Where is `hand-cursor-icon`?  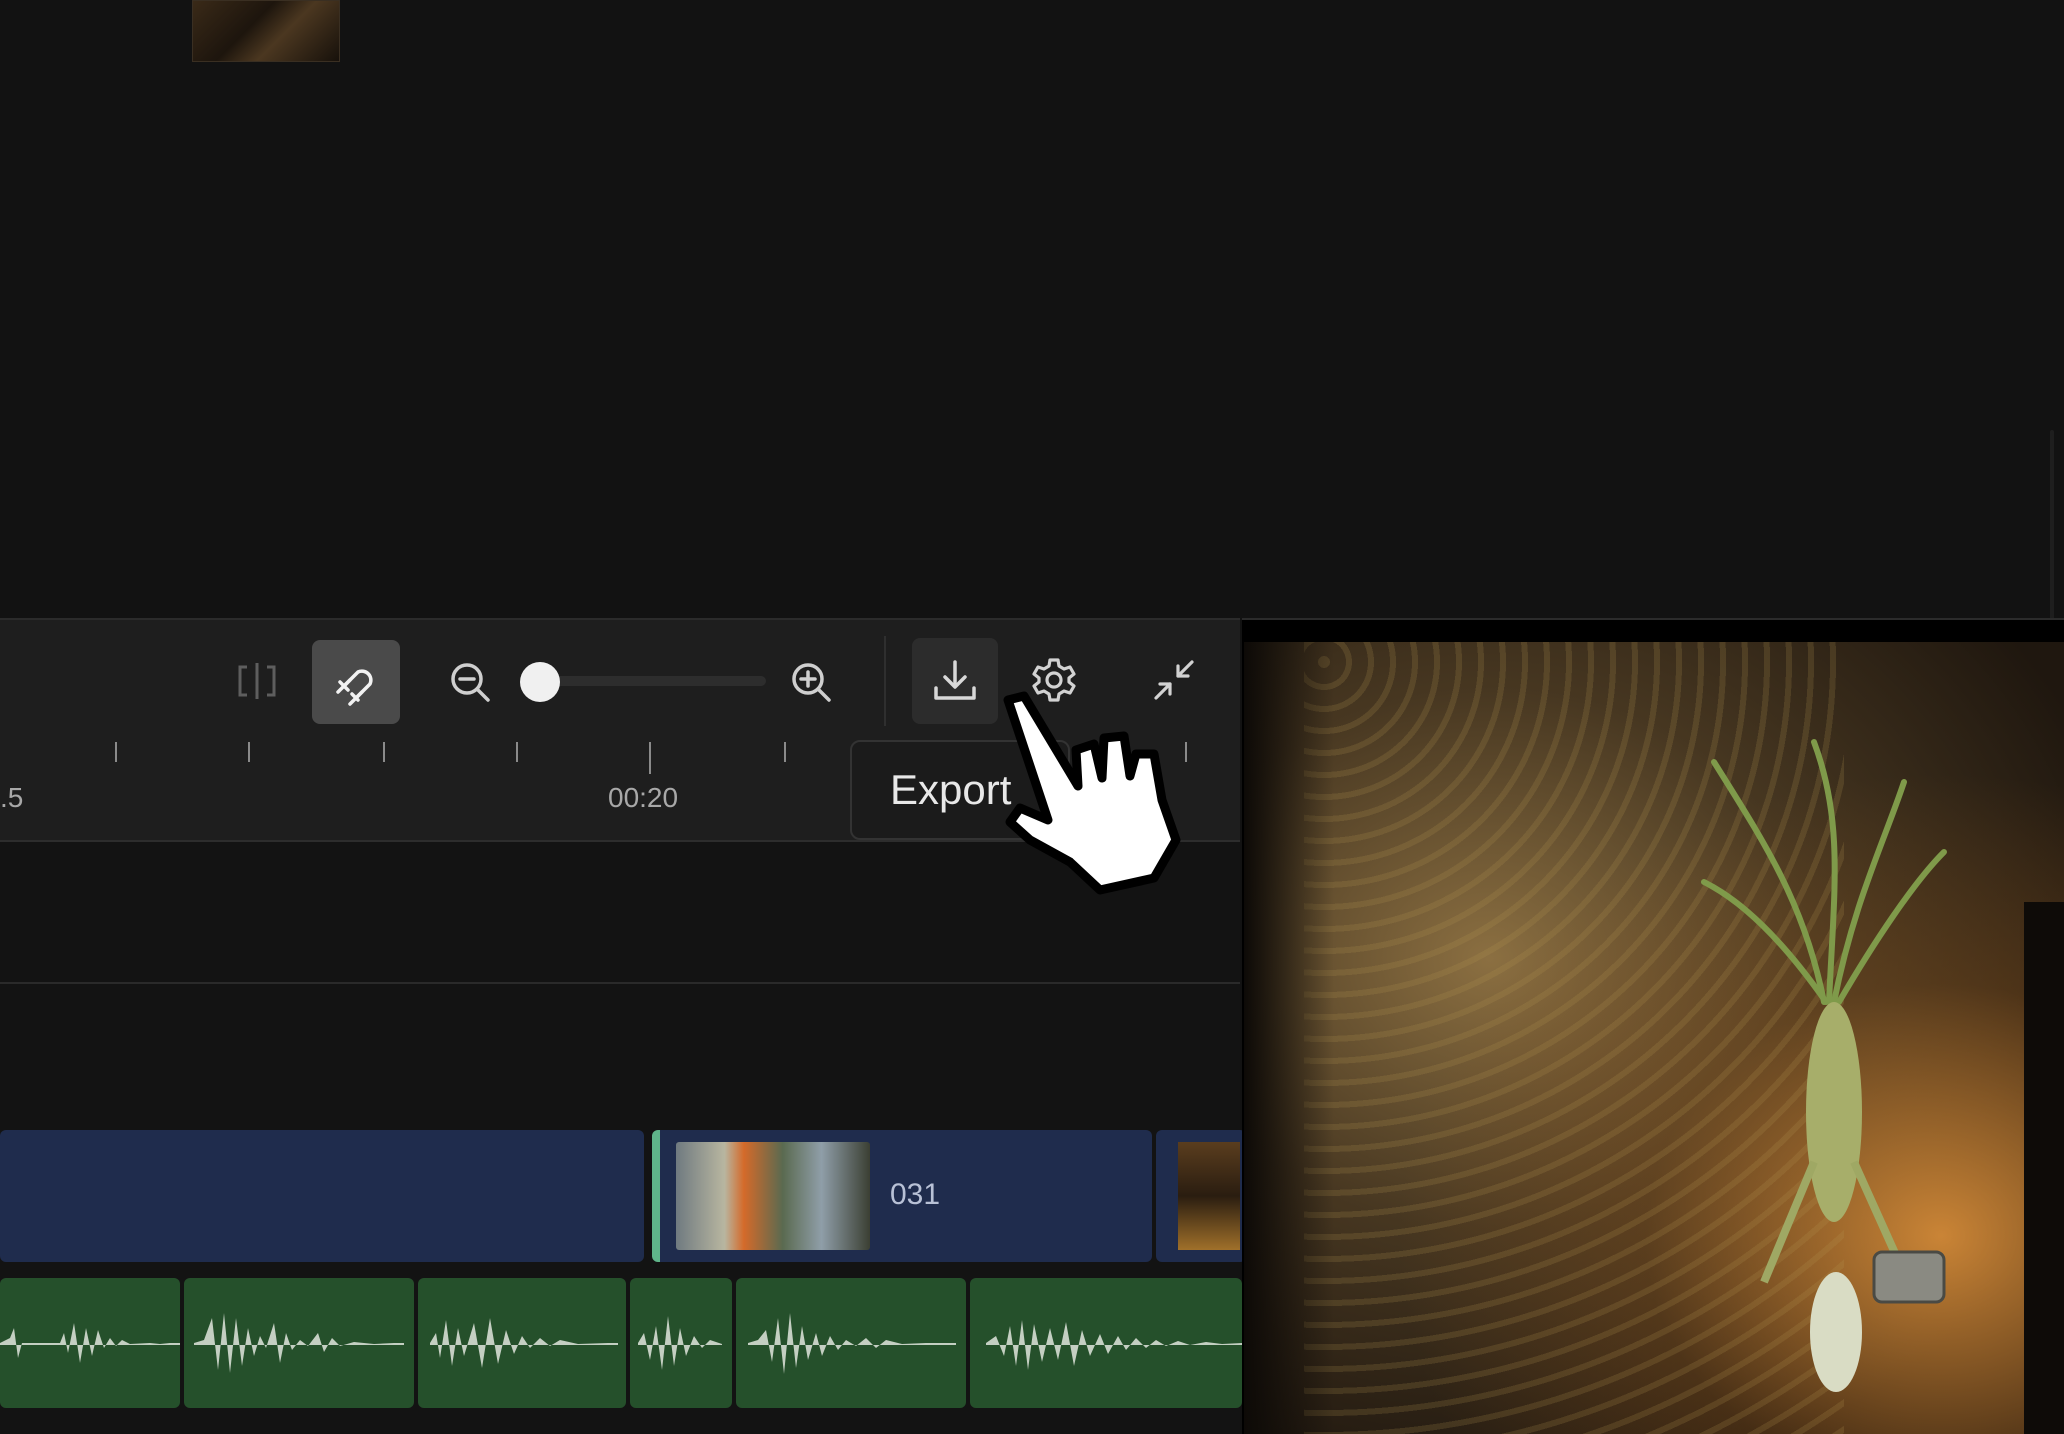 hand-cursor-icon is located at coordinates (1092, 793).